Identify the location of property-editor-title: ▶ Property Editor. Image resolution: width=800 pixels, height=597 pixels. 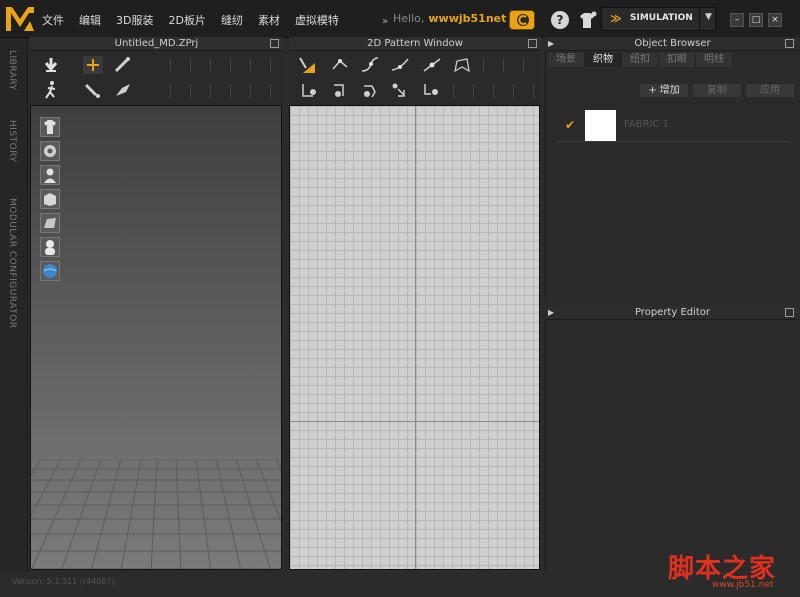
(672, 313).